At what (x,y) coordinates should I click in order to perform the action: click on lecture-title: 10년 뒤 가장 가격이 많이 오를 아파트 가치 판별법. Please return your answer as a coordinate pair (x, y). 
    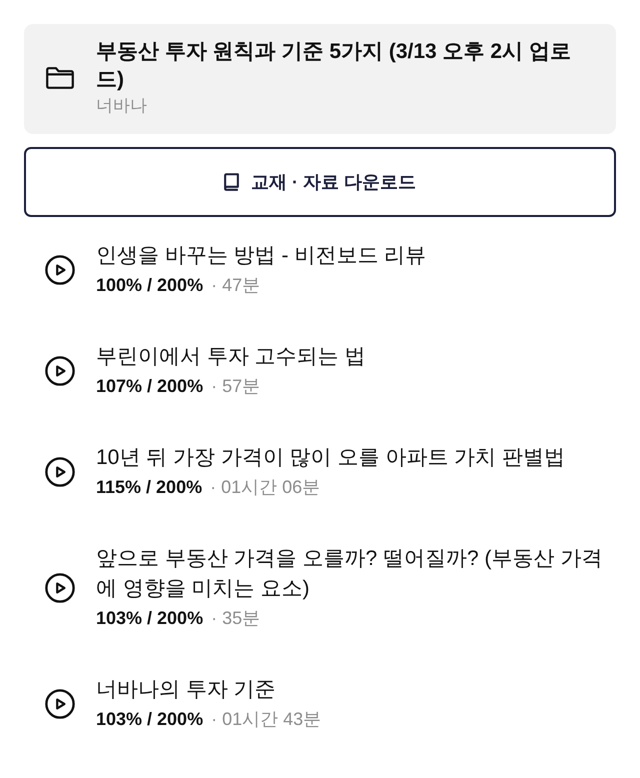
    Looking at the image, I should click on (331, 458).